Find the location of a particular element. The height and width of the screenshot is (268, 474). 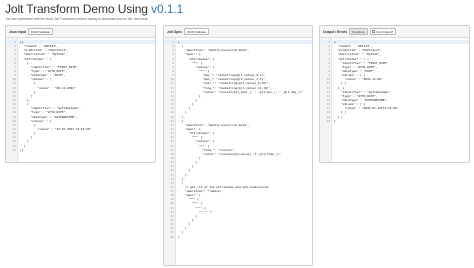

jolt-spec-header: Jolt Spec JSON Validate is located at coordinates (238, 32).